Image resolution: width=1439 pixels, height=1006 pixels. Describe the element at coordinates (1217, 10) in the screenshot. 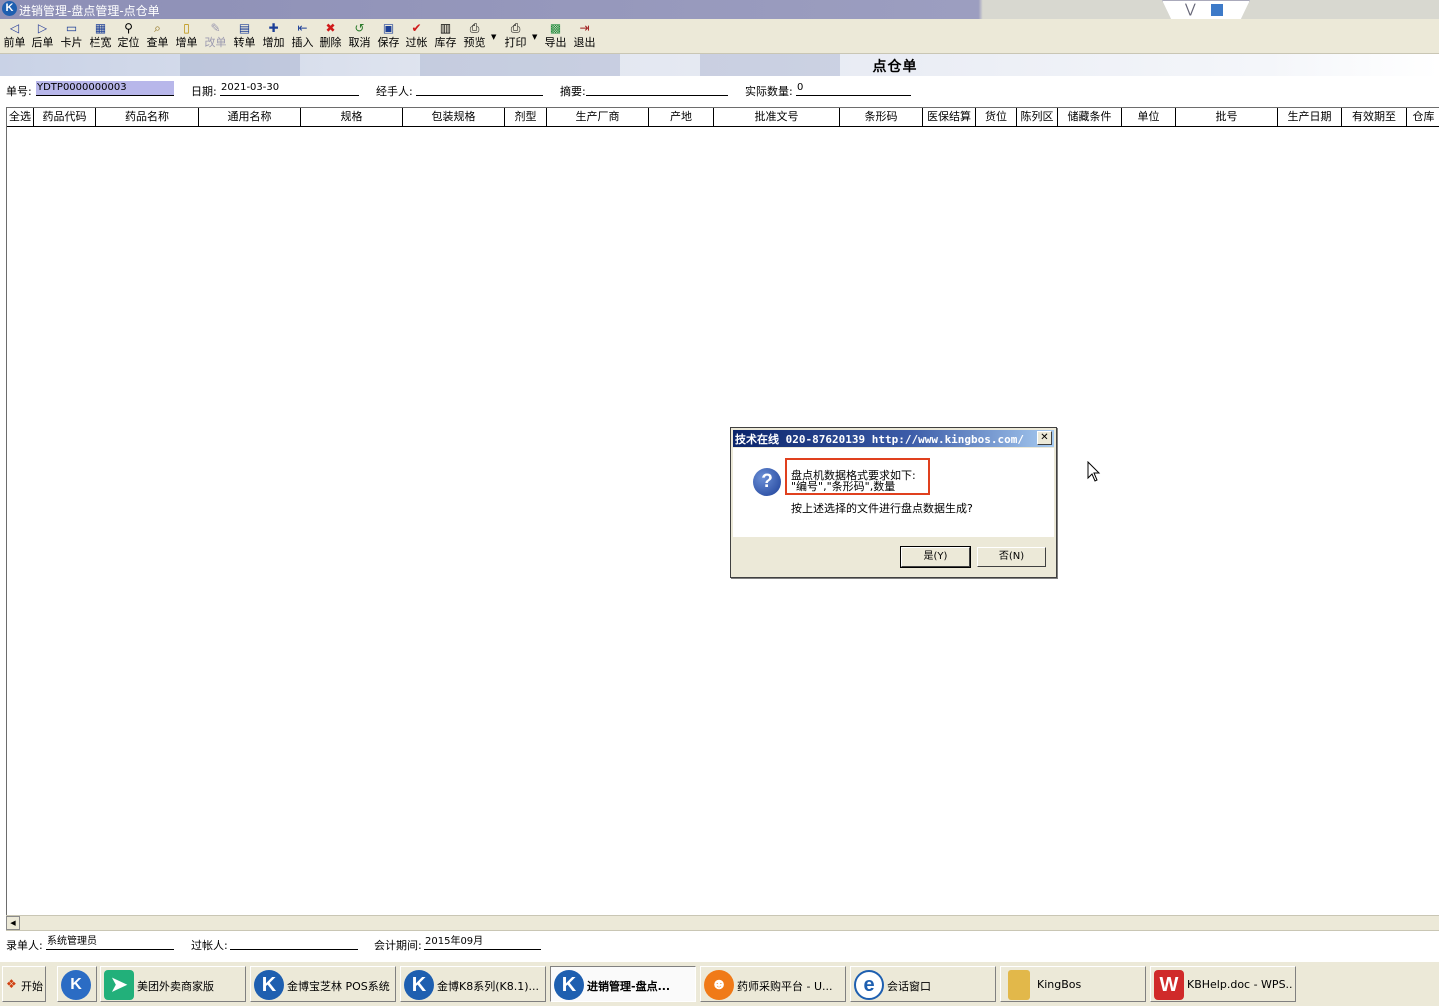

I see `restore-icon` at that location.